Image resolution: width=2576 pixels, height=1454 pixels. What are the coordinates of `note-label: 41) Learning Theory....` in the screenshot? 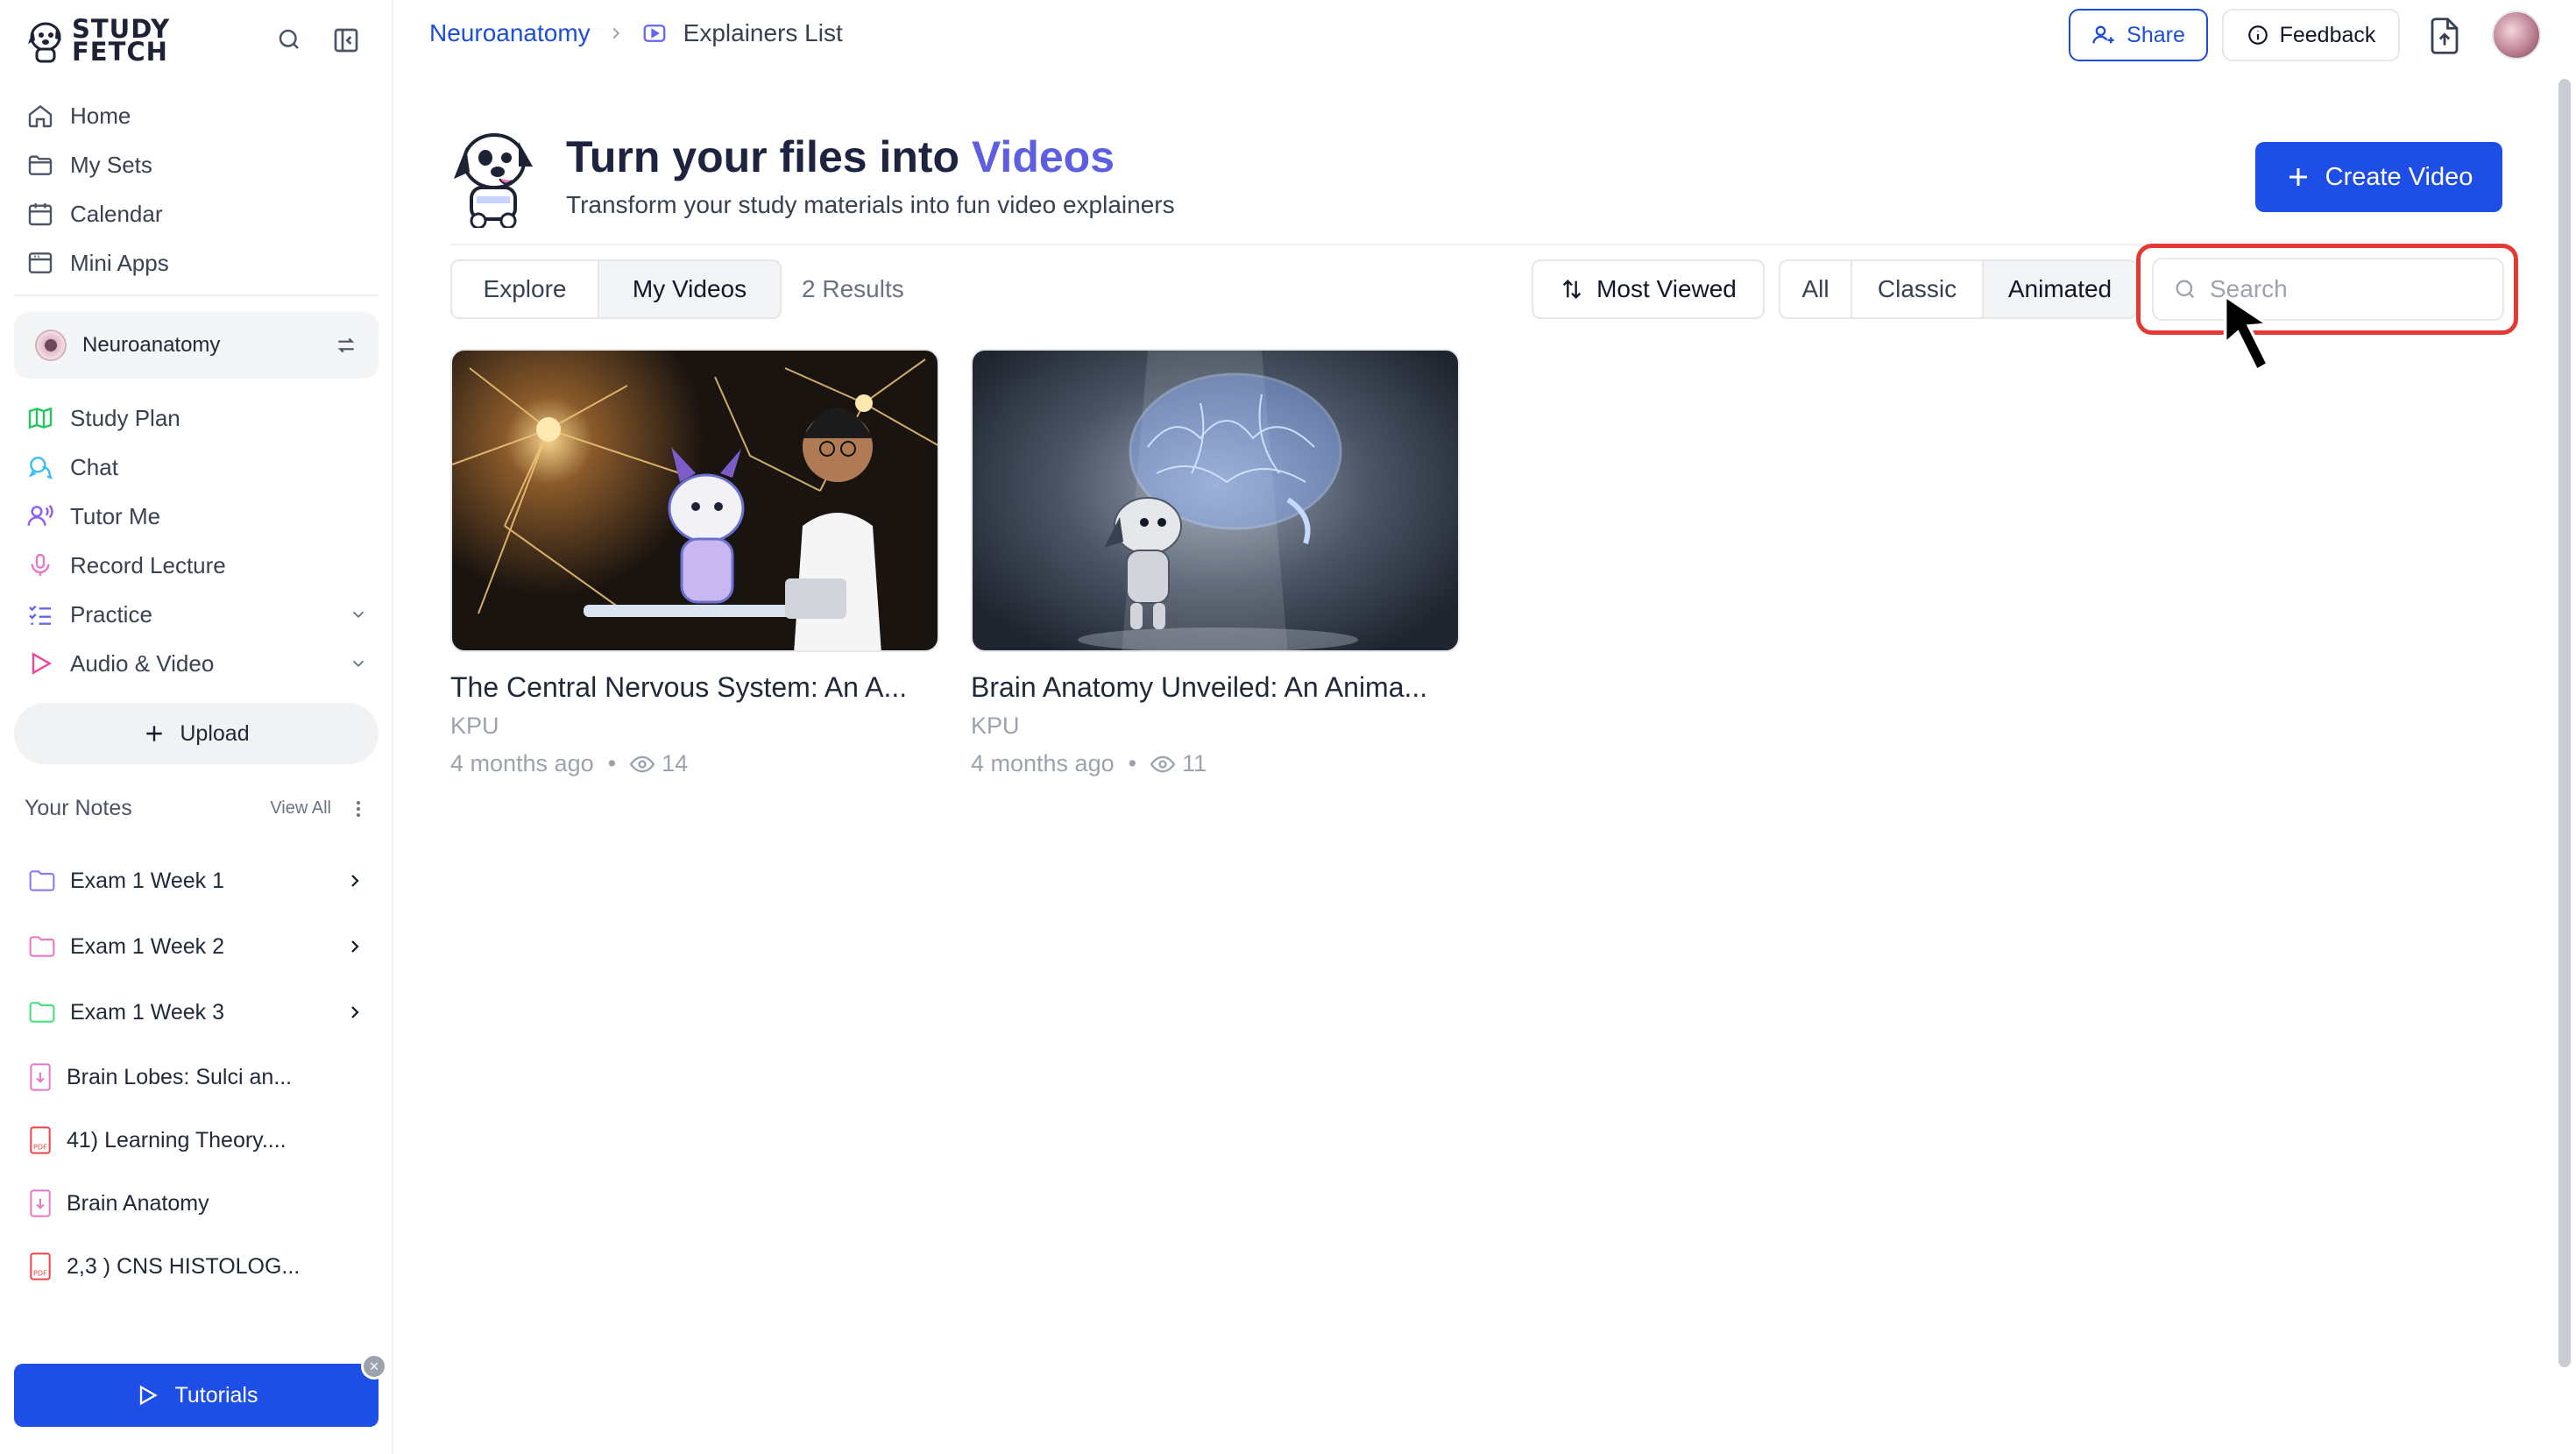 It's located at (177, 1140).